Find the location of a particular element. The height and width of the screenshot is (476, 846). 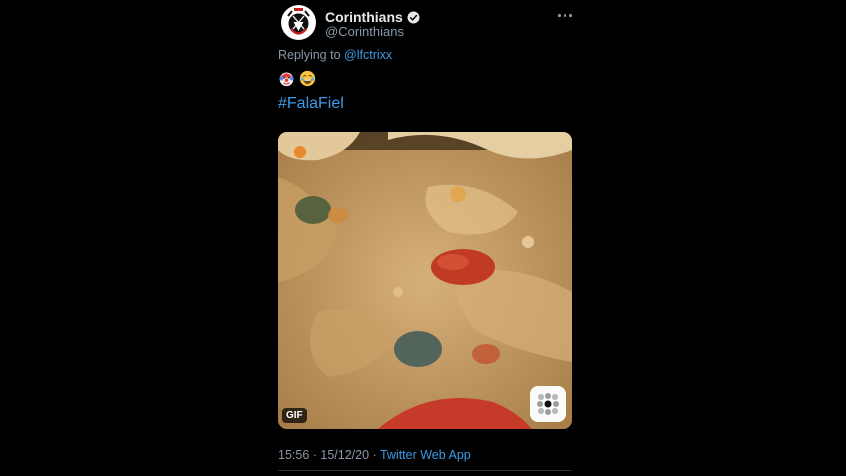

tweet-date: 15/12/20 is located at coordinates (344, 455).